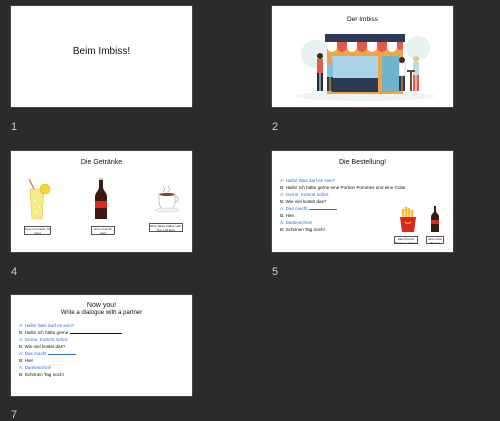 Image resolution: width=500 pixels, height=421 pixels. I want to click on drink-label-cola: Eine Cola 90 Cent, so click(103, 230).